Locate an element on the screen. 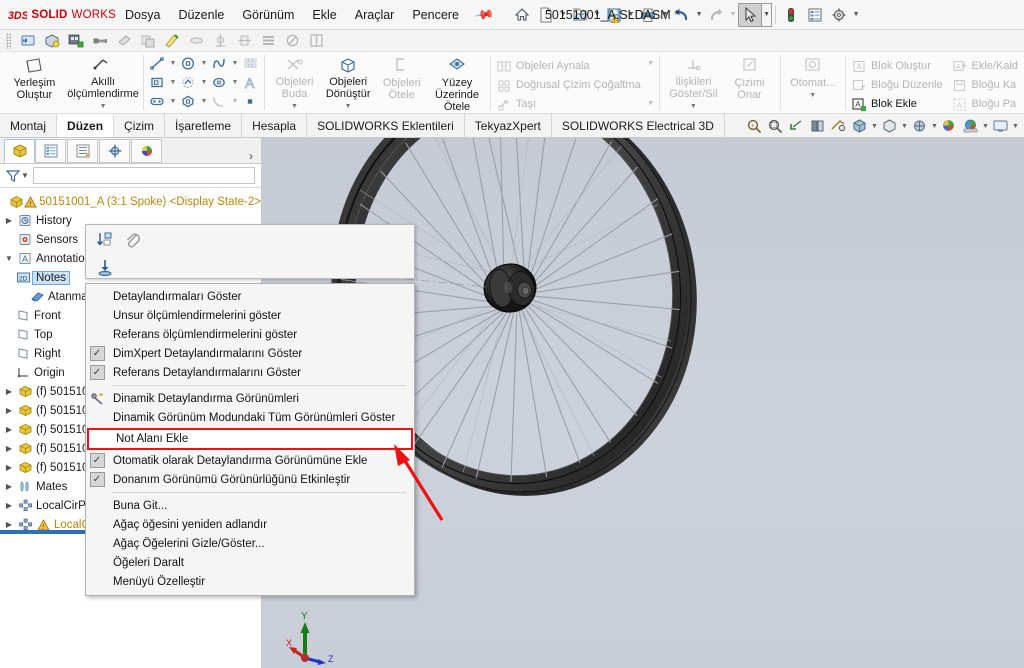 The image size is (1024, 668). convert-entities-dropdown-arrow: ▼ is located at coordinates (348, 107).